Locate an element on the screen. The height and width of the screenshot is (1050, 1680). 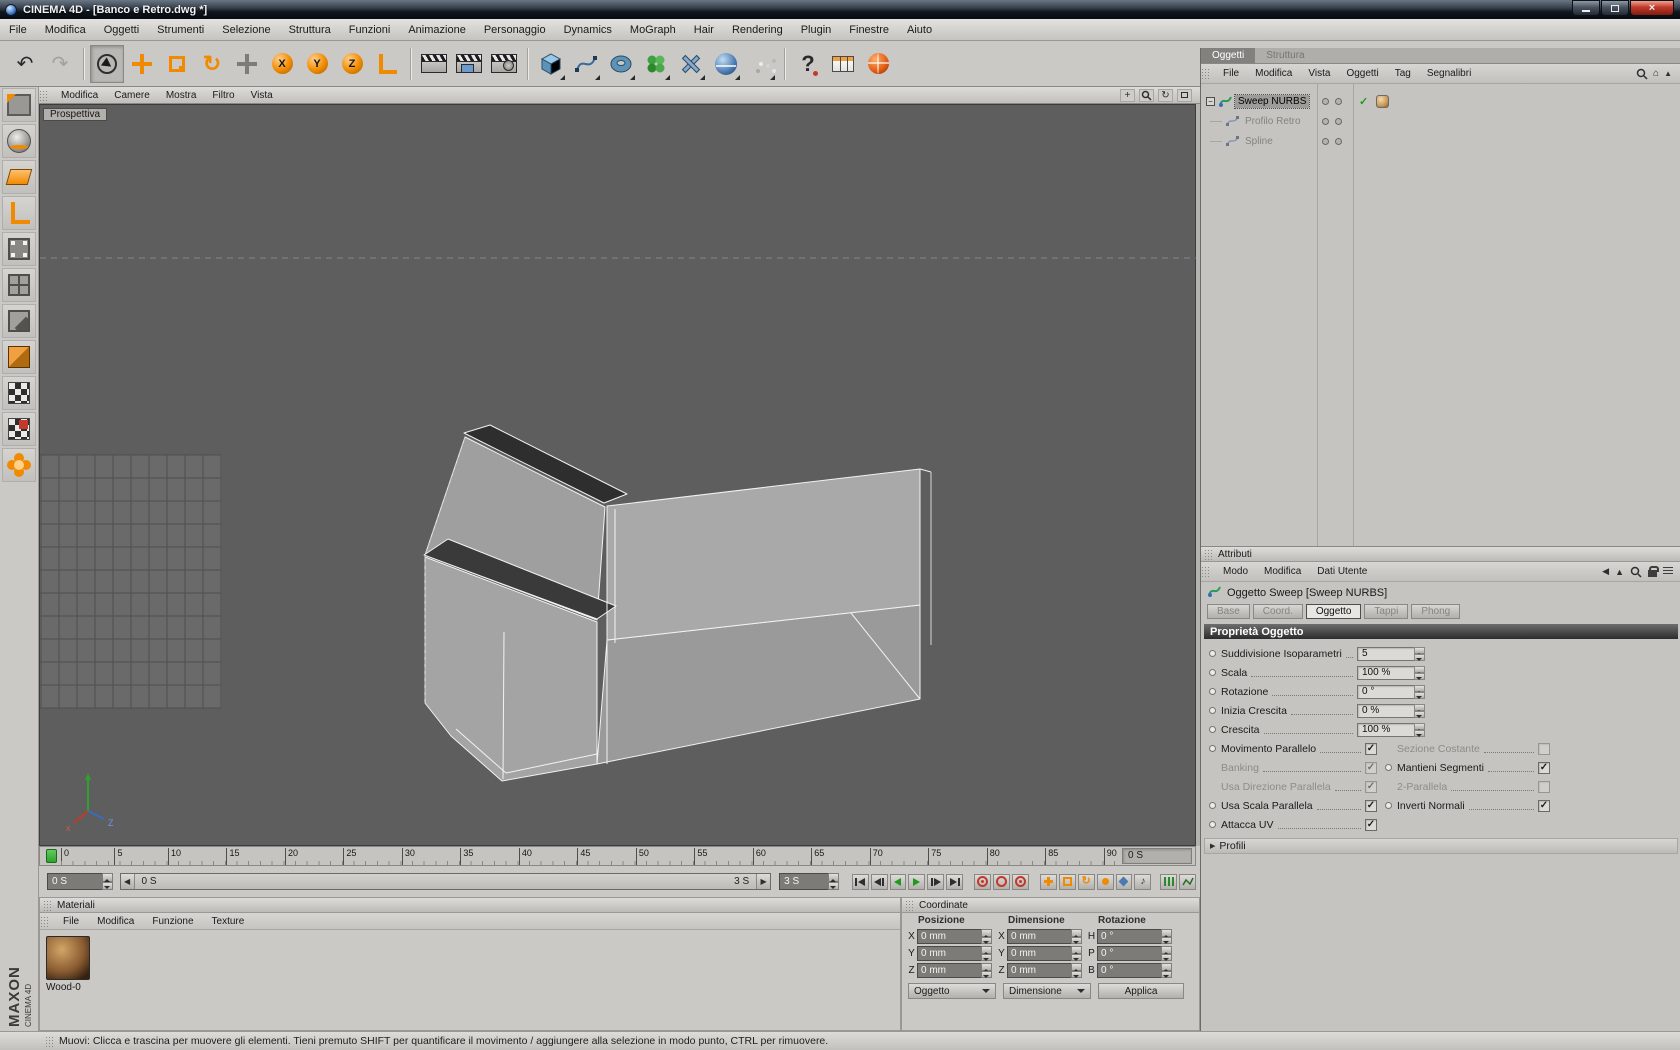
lock-icon is located at coordinates (1653, 571).